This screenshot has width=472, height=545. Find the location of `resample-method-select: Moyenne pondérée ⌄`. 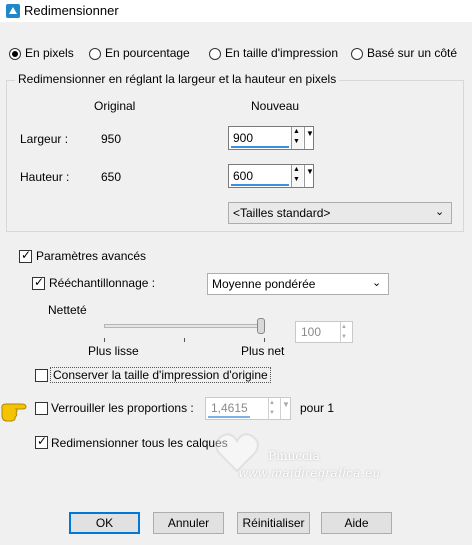

resample-method-select: Moyenne pondérée ⌄ is located at coordinates (298, 284).